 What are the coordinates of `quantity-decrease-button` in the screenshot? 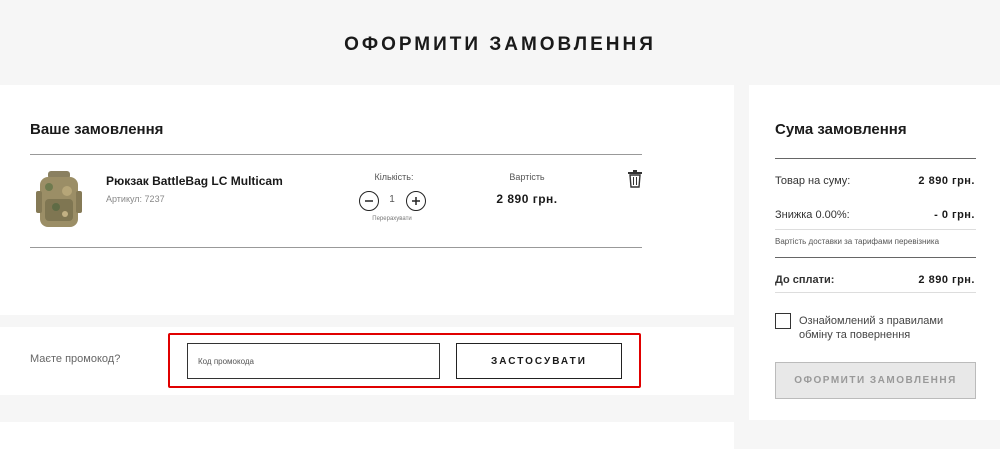 It's located at (369, 201).